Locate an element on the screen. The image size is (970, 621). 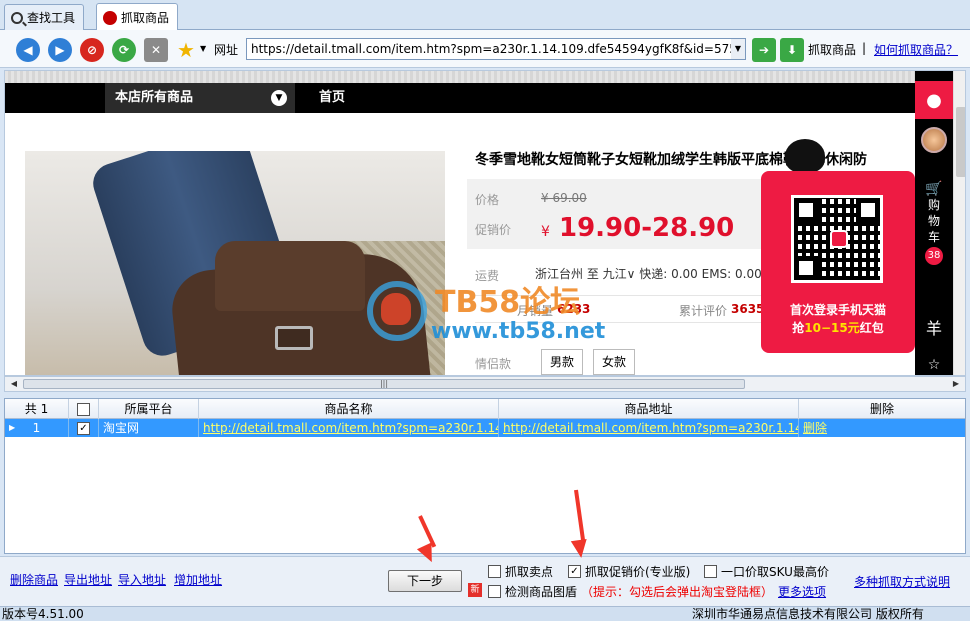
sku-max-option: 一口价取SKU最高价 is located at coordinates (766, 571).